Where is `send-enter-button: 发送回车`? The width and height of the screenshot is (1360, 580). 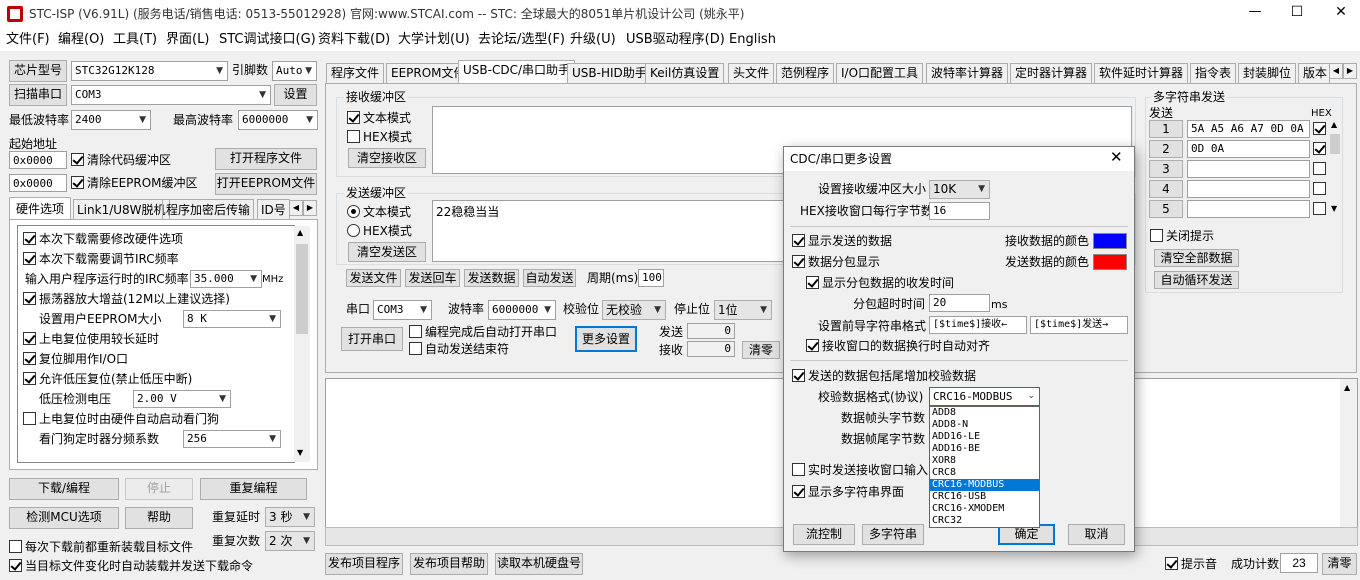
send-enter-button: 发送回车 is located at coordinates (432, 278).